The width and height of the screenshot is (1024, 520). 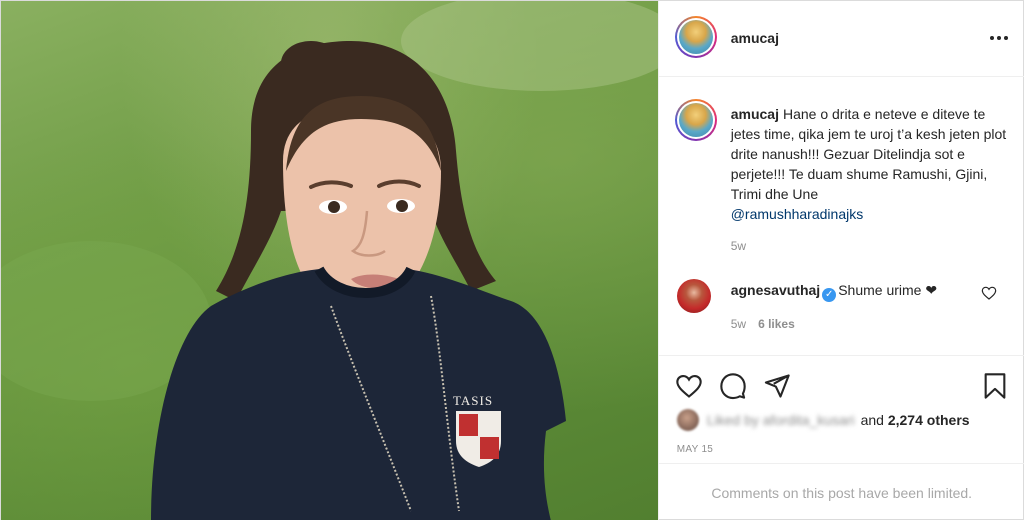 What do you see at coordinates (733, 386) in the screenshot?
I see `comment-icon` at bounding box center [733, 386].